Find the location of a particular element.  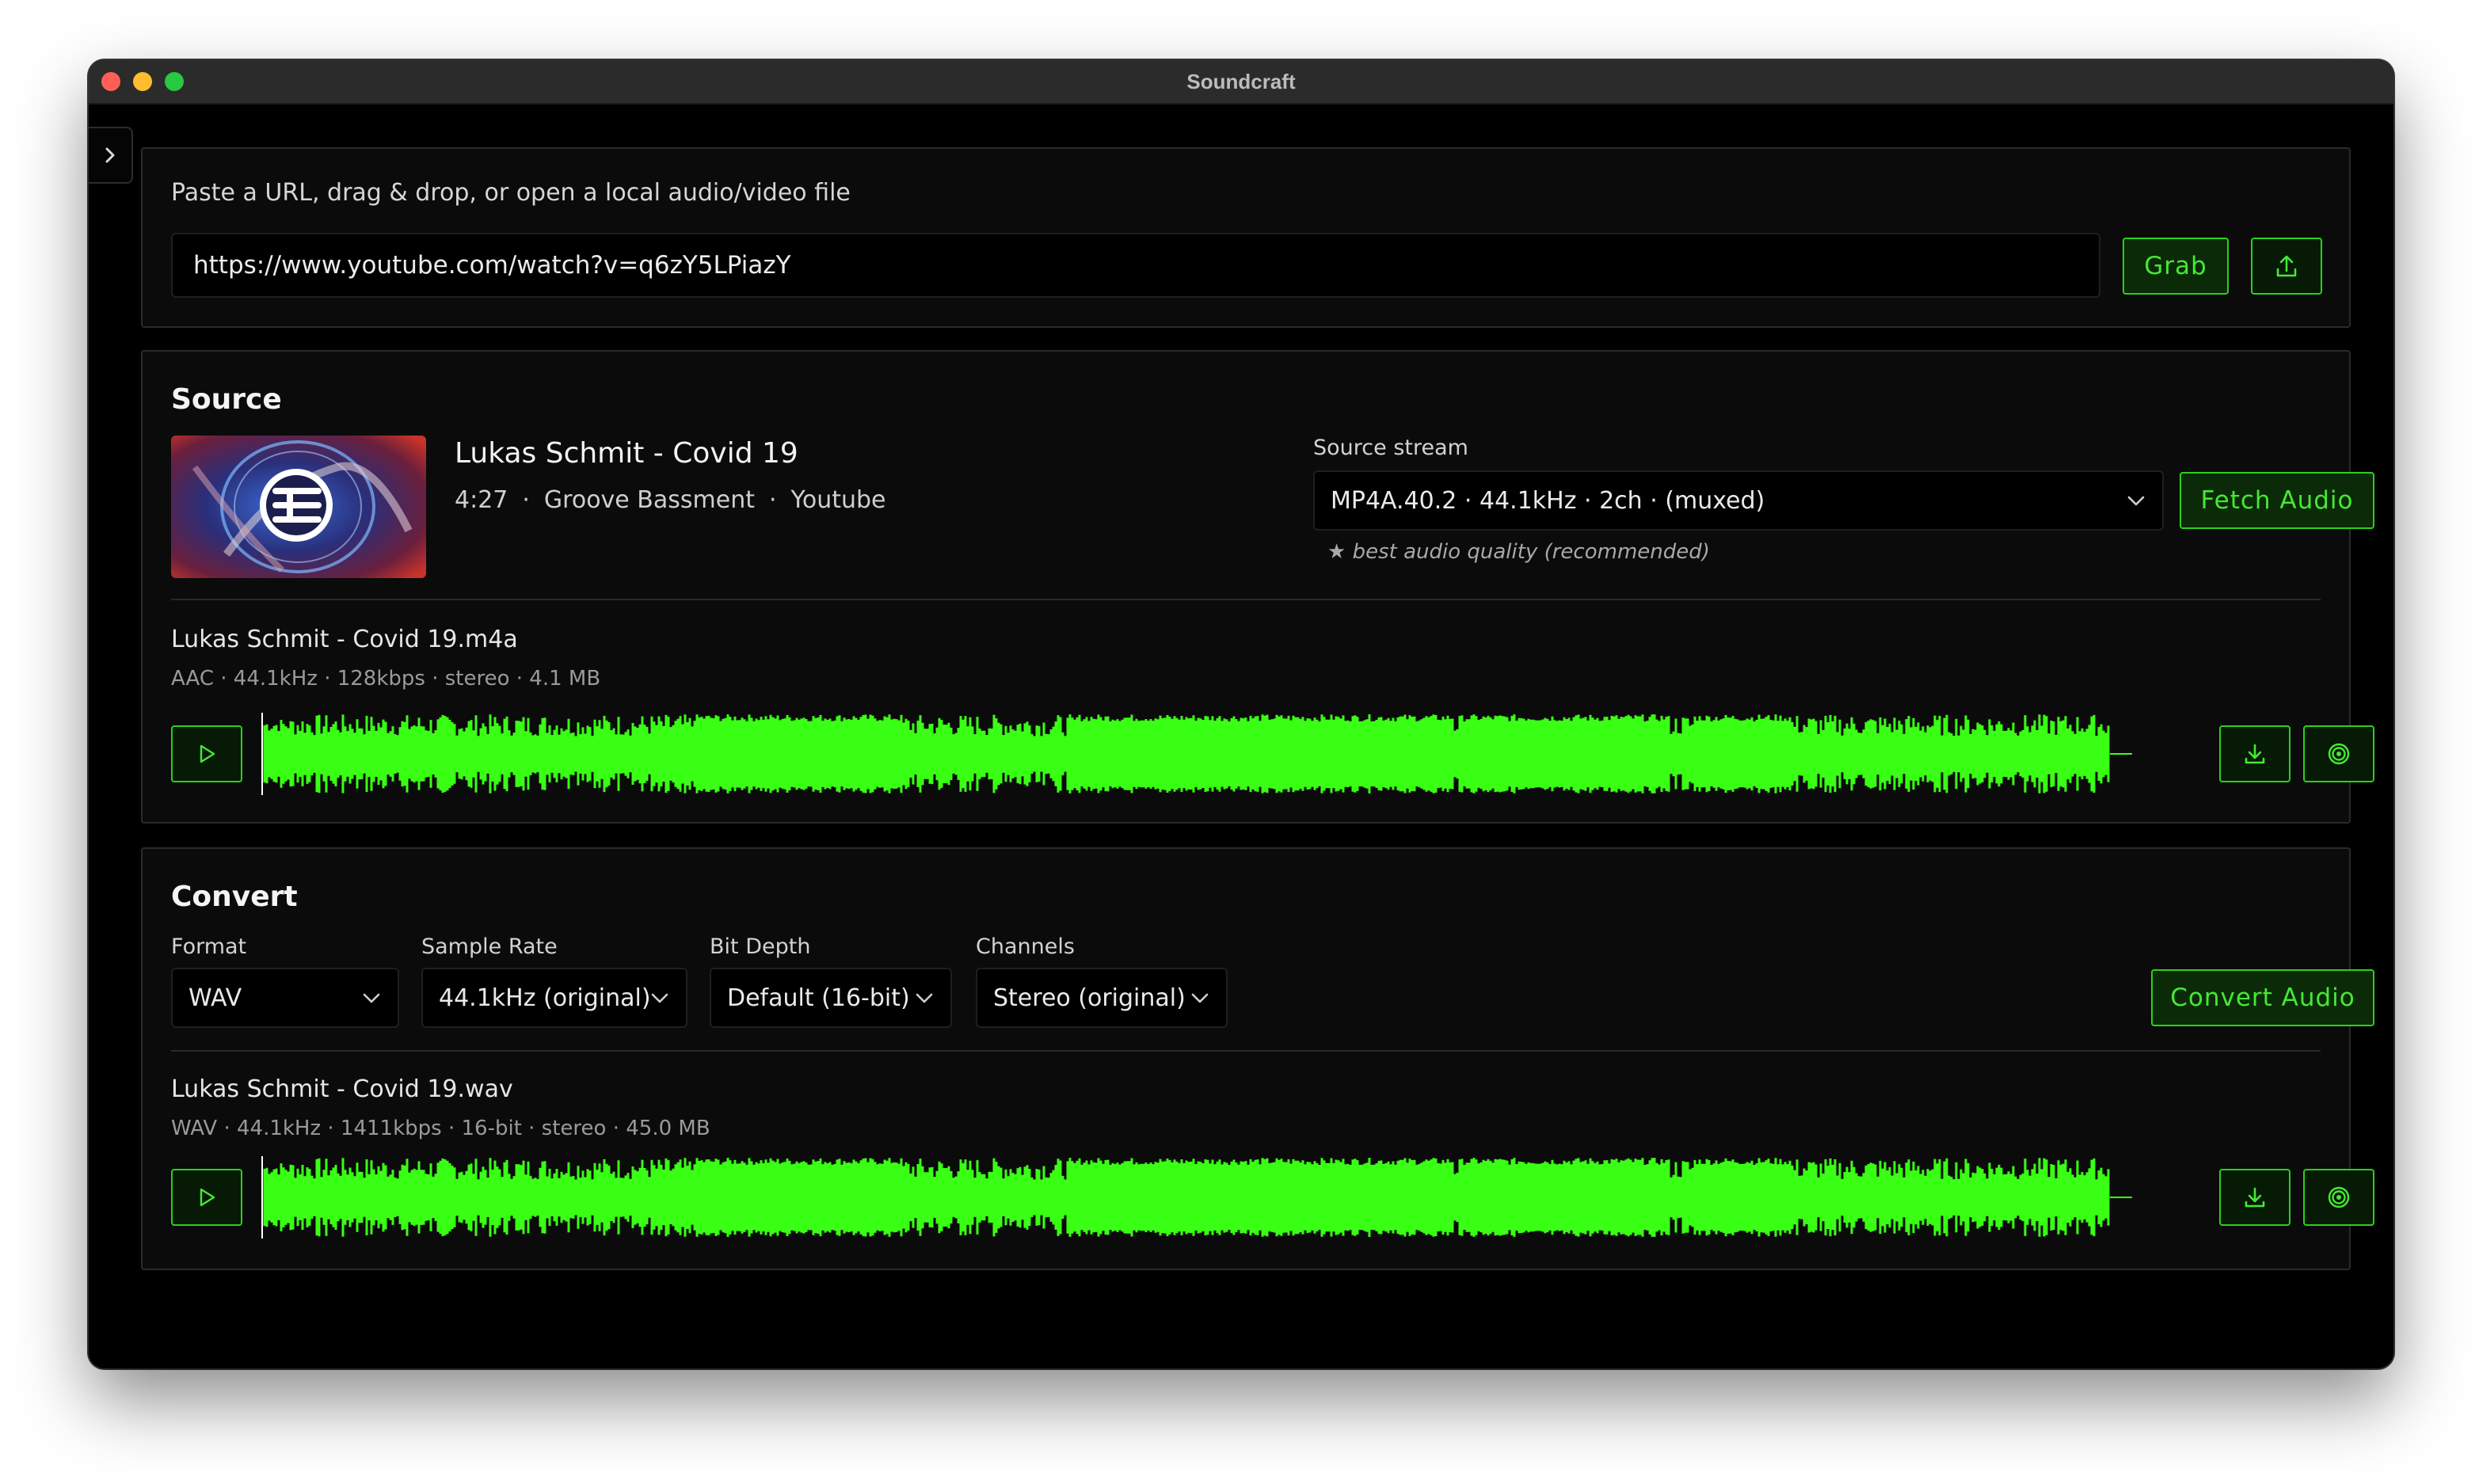

converted-waveform is located at coordinates (1197, 1198).